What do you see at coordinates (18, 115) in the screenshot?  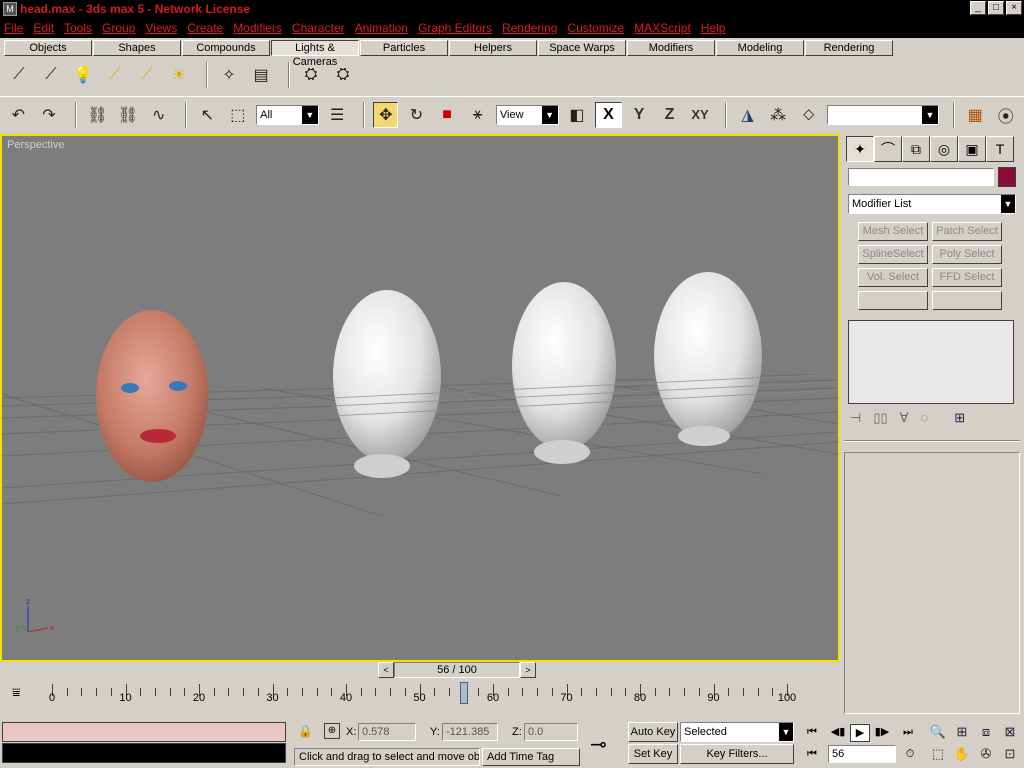 I see `undo-icon: ↶` at bounding box center [18, 115].